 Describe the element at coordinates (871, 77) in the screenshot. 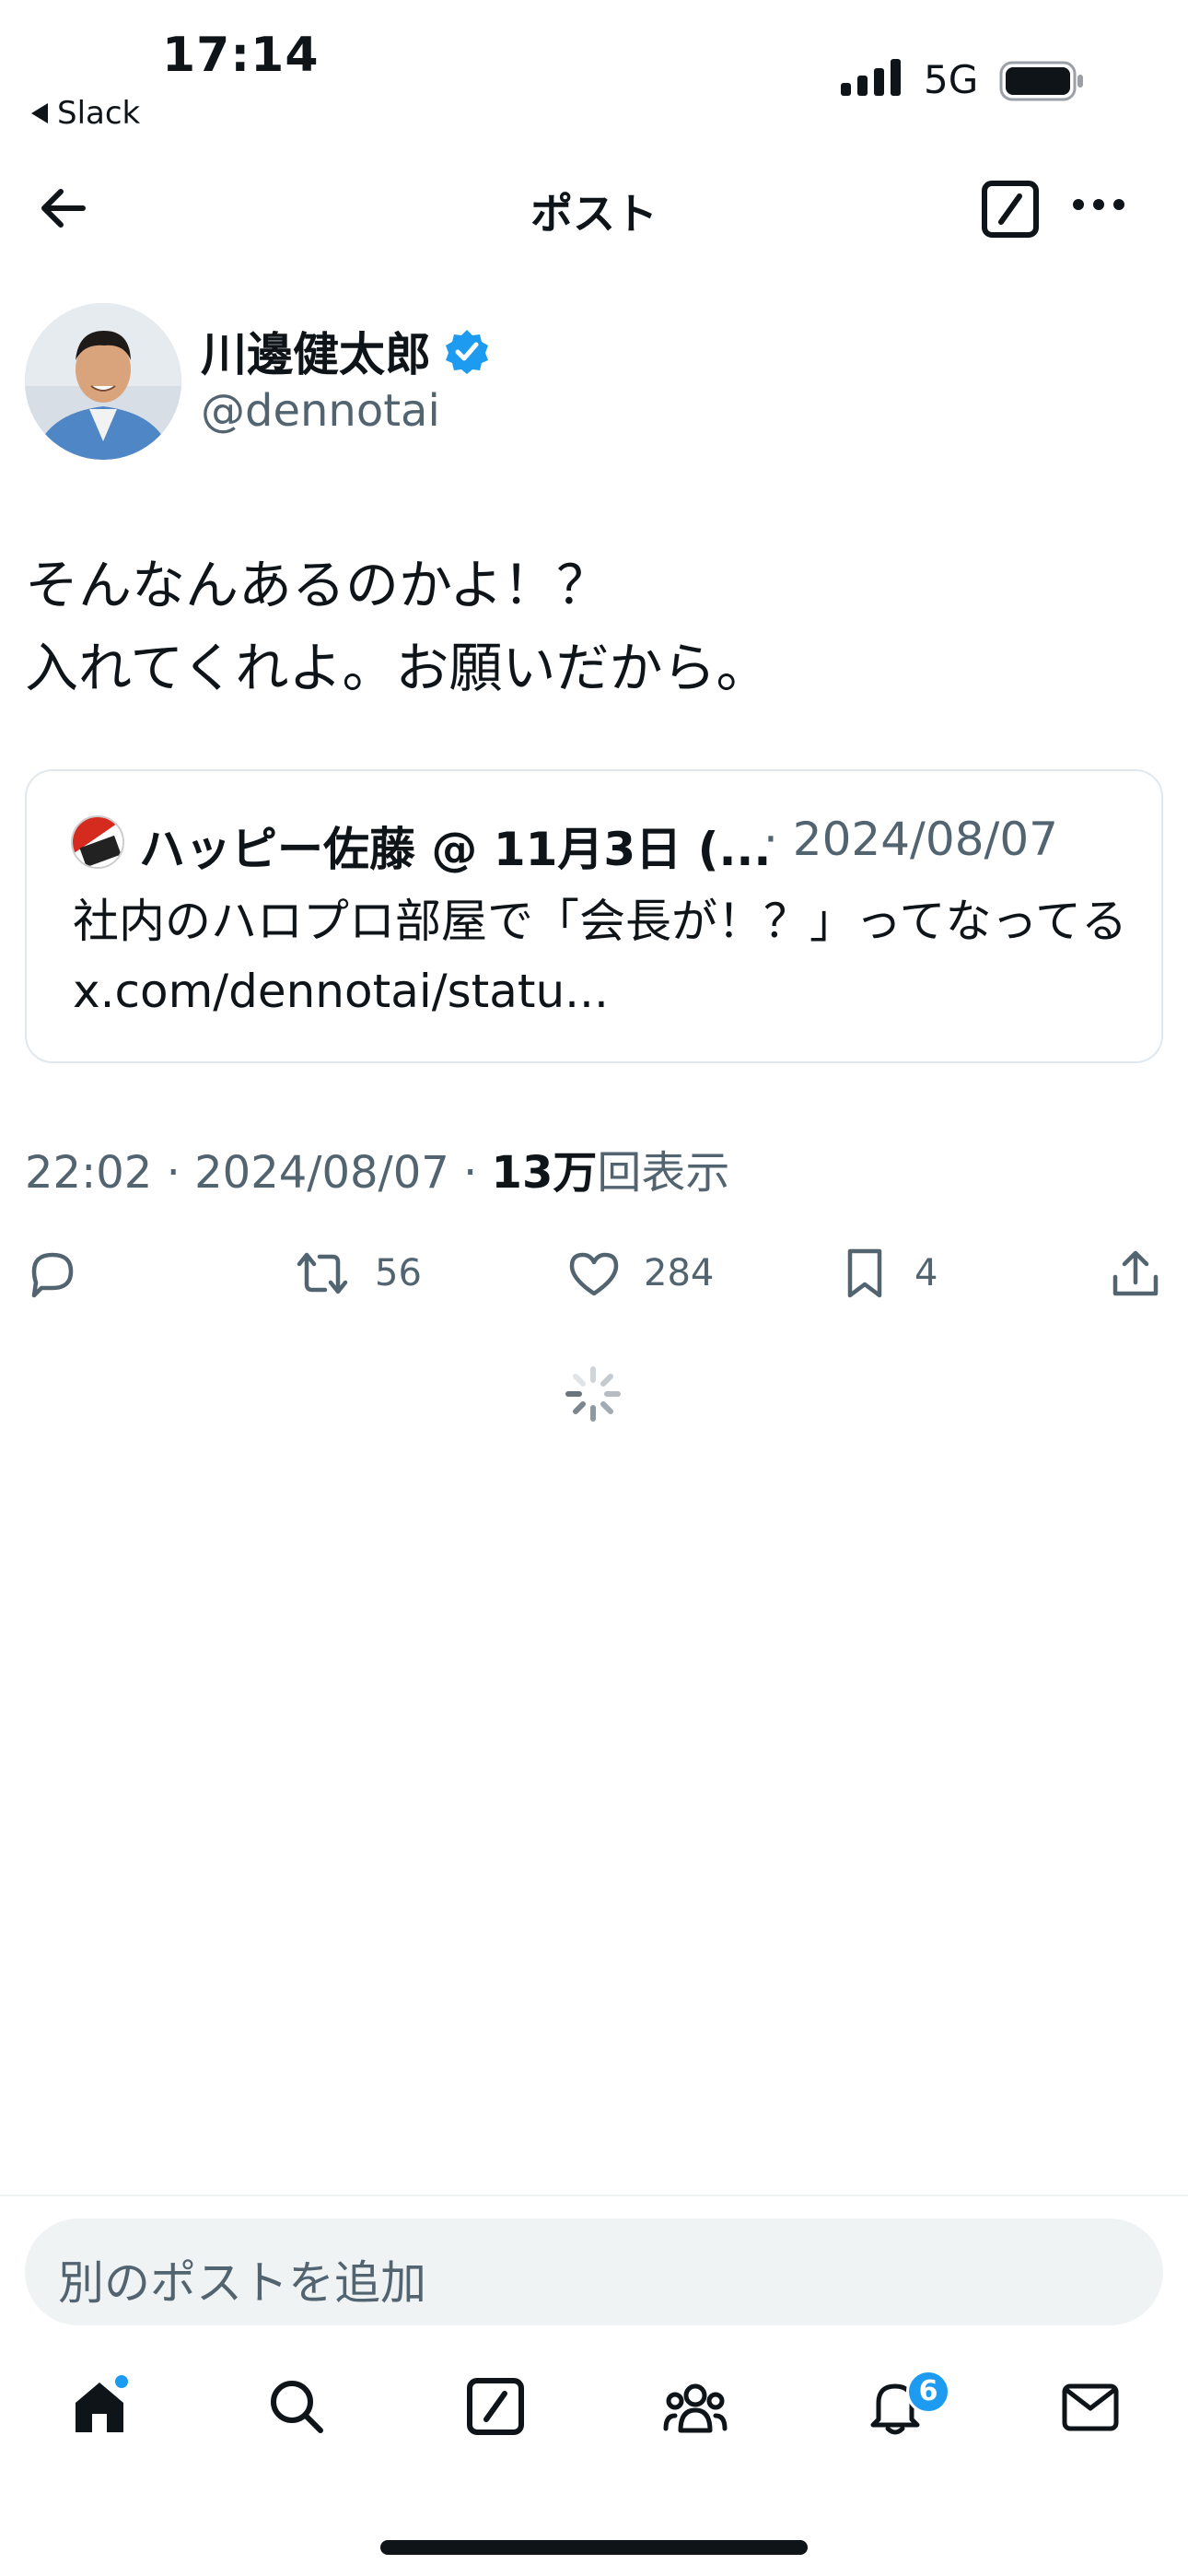

I see `signal-icon` at that location.